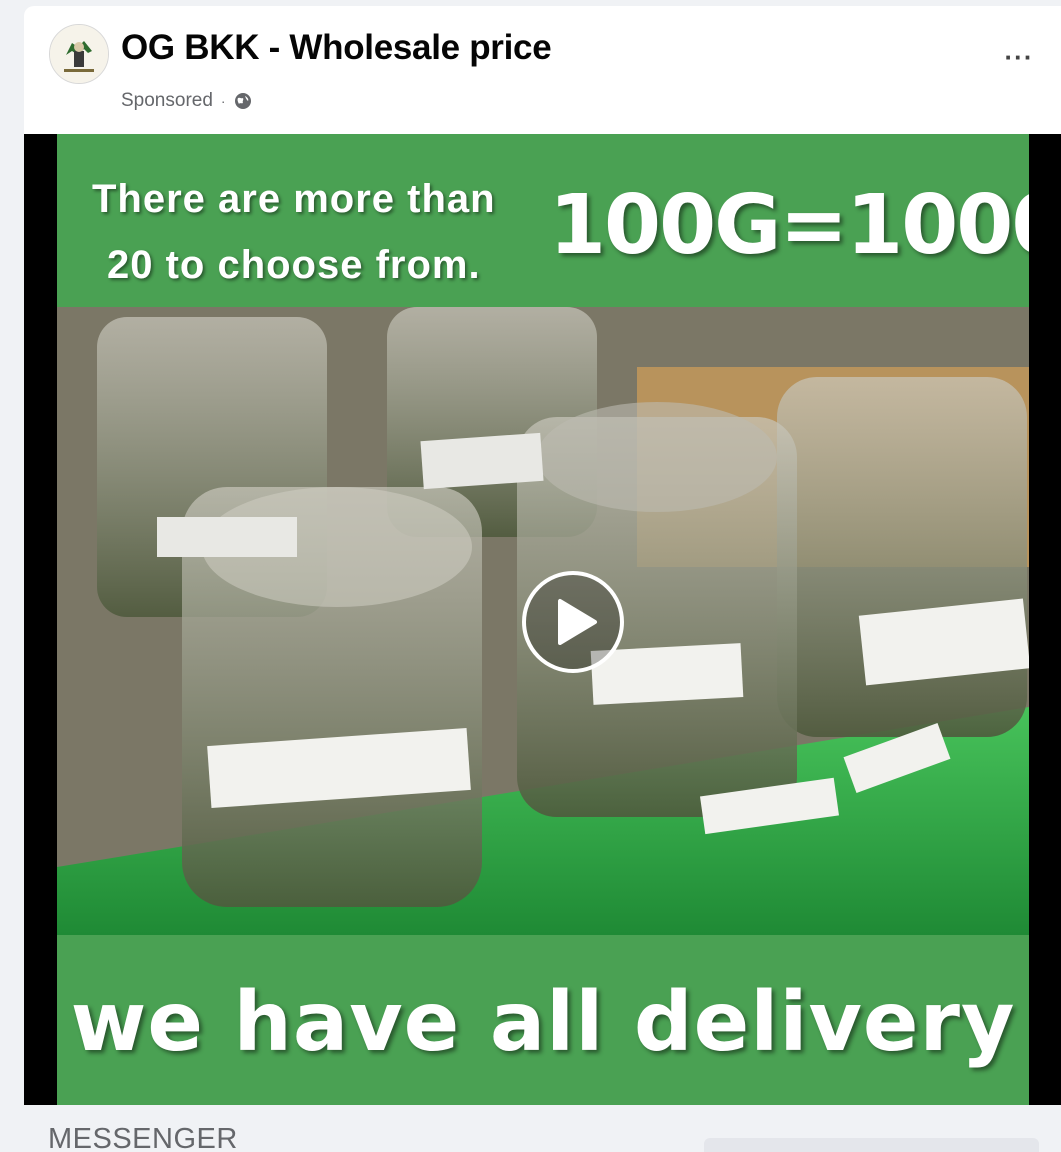 The width and height of the screenshot is (1061, 1152). I want to click on more-options-icon: ···, so click(1019, 59).